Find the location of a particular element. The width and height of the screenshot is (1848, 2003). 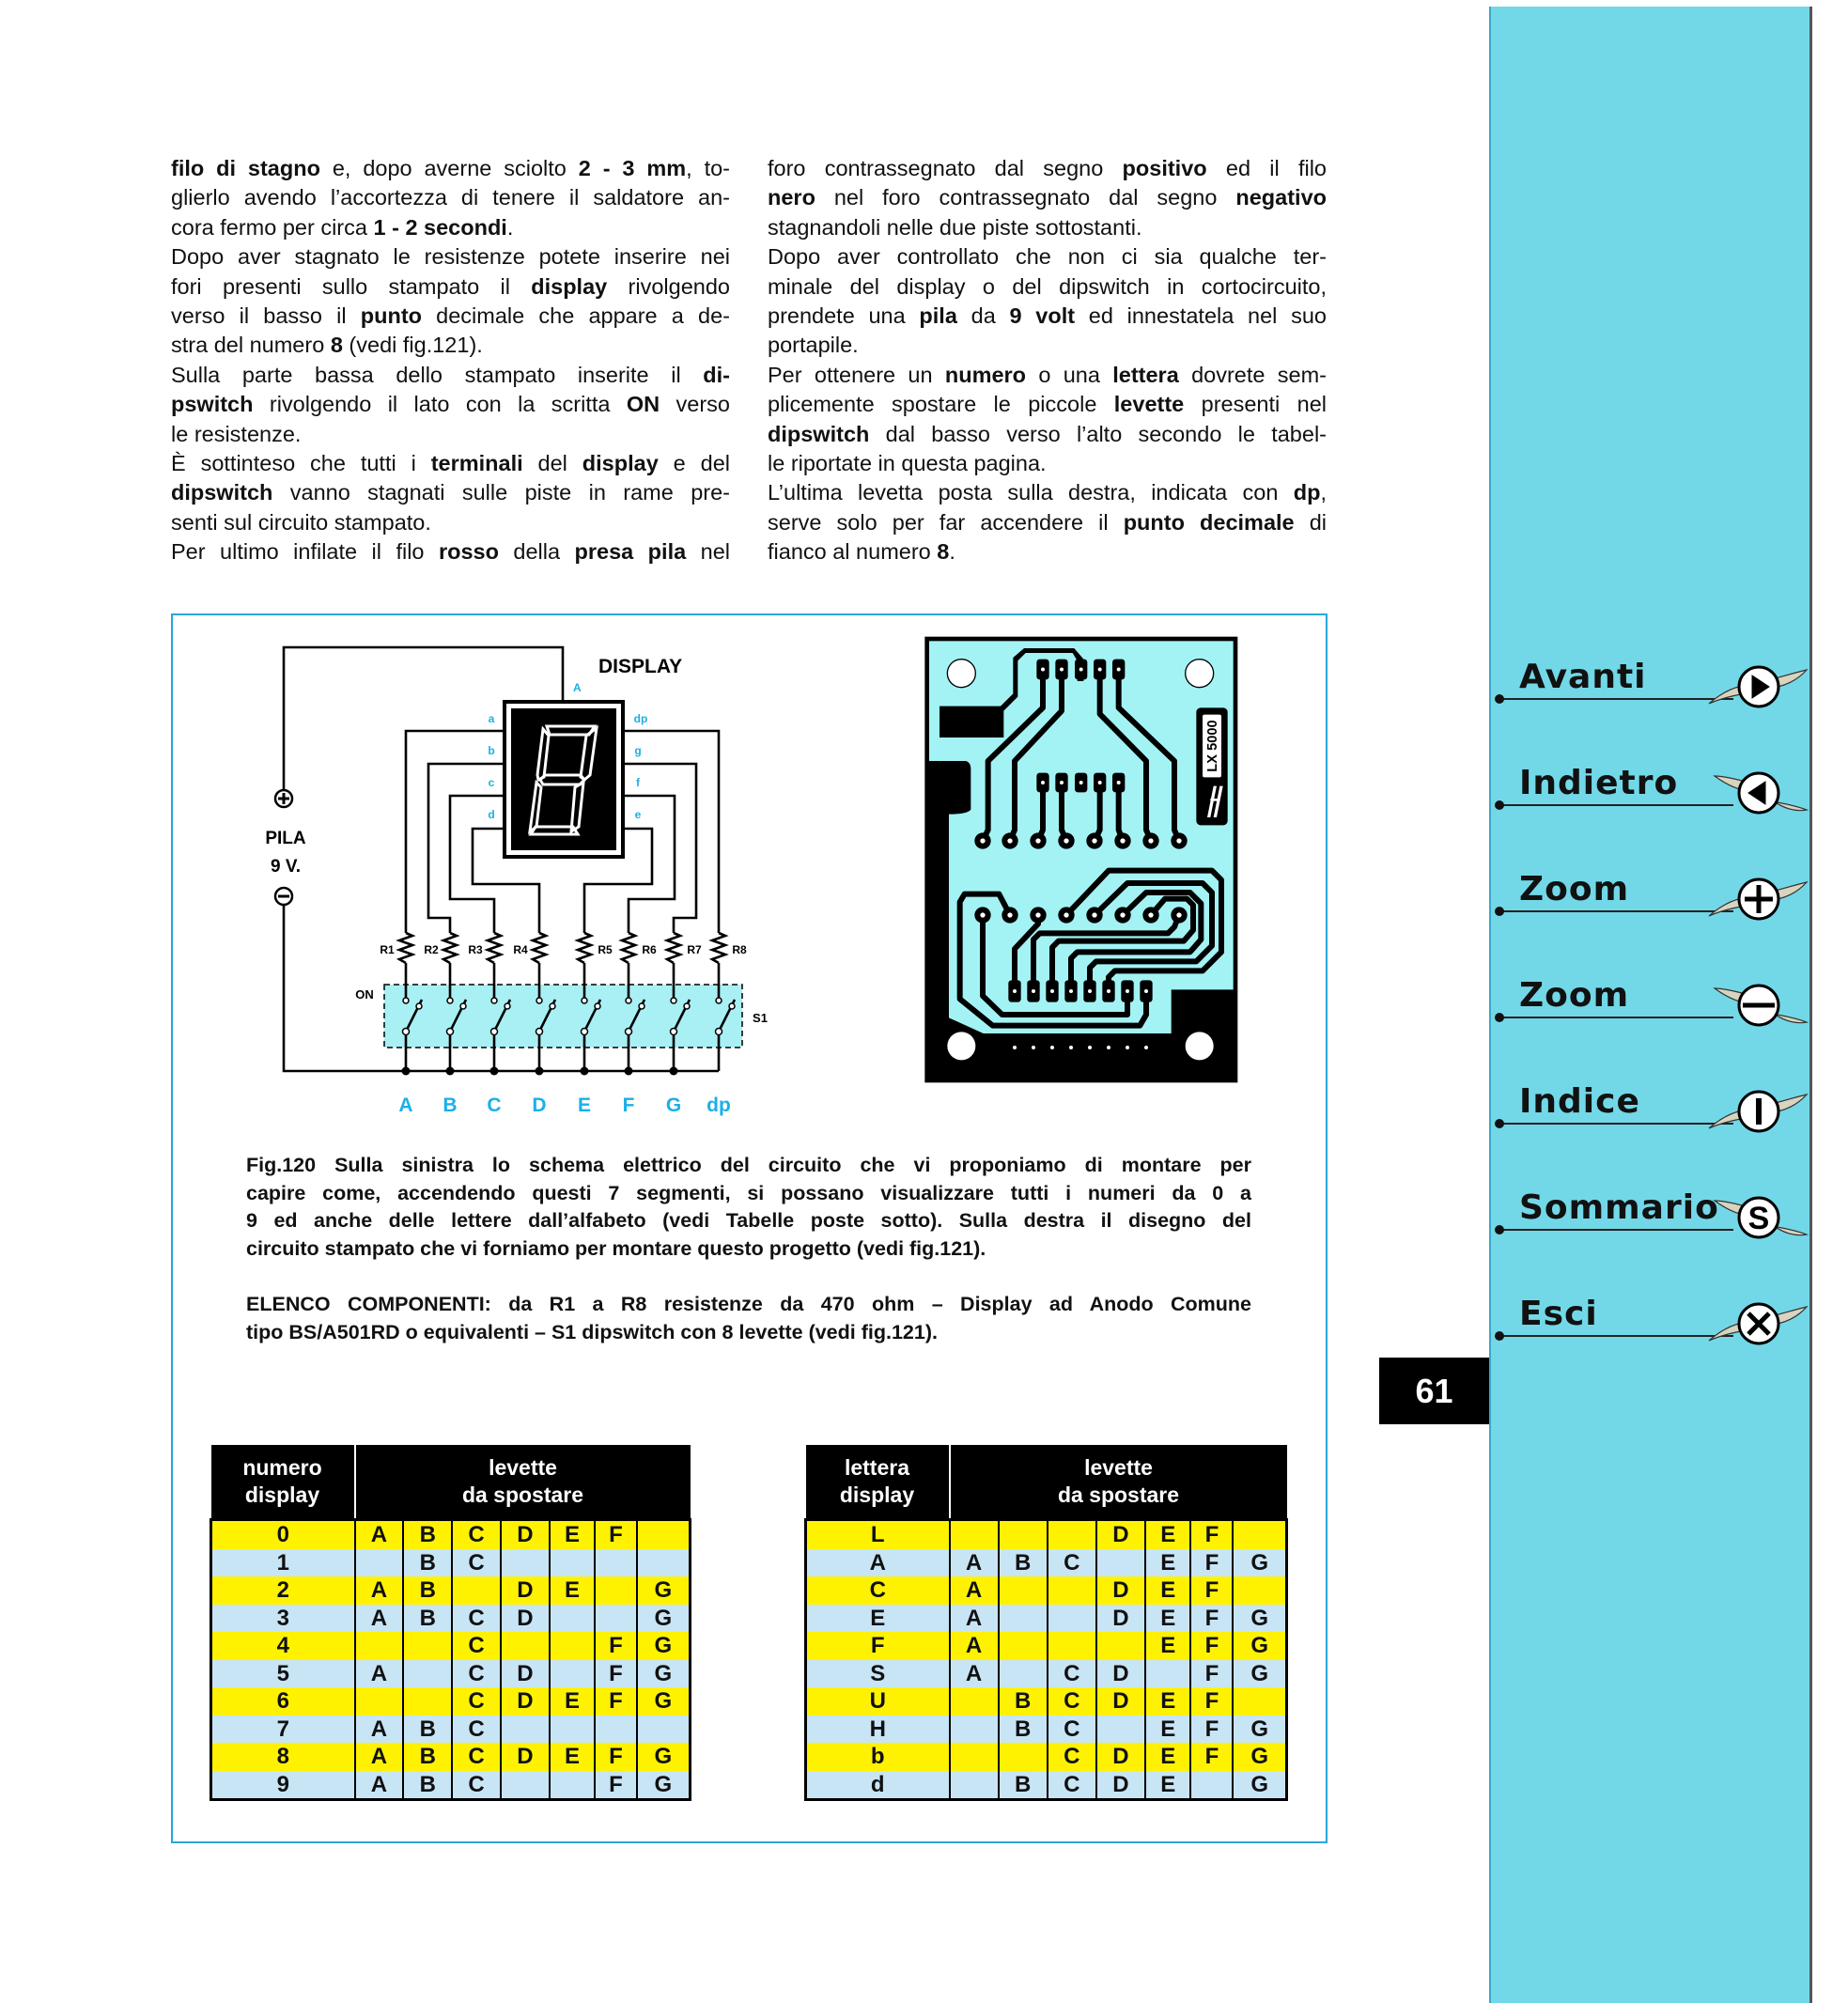

battery-voltage: 9 V. is located at coordinates (286, 867).